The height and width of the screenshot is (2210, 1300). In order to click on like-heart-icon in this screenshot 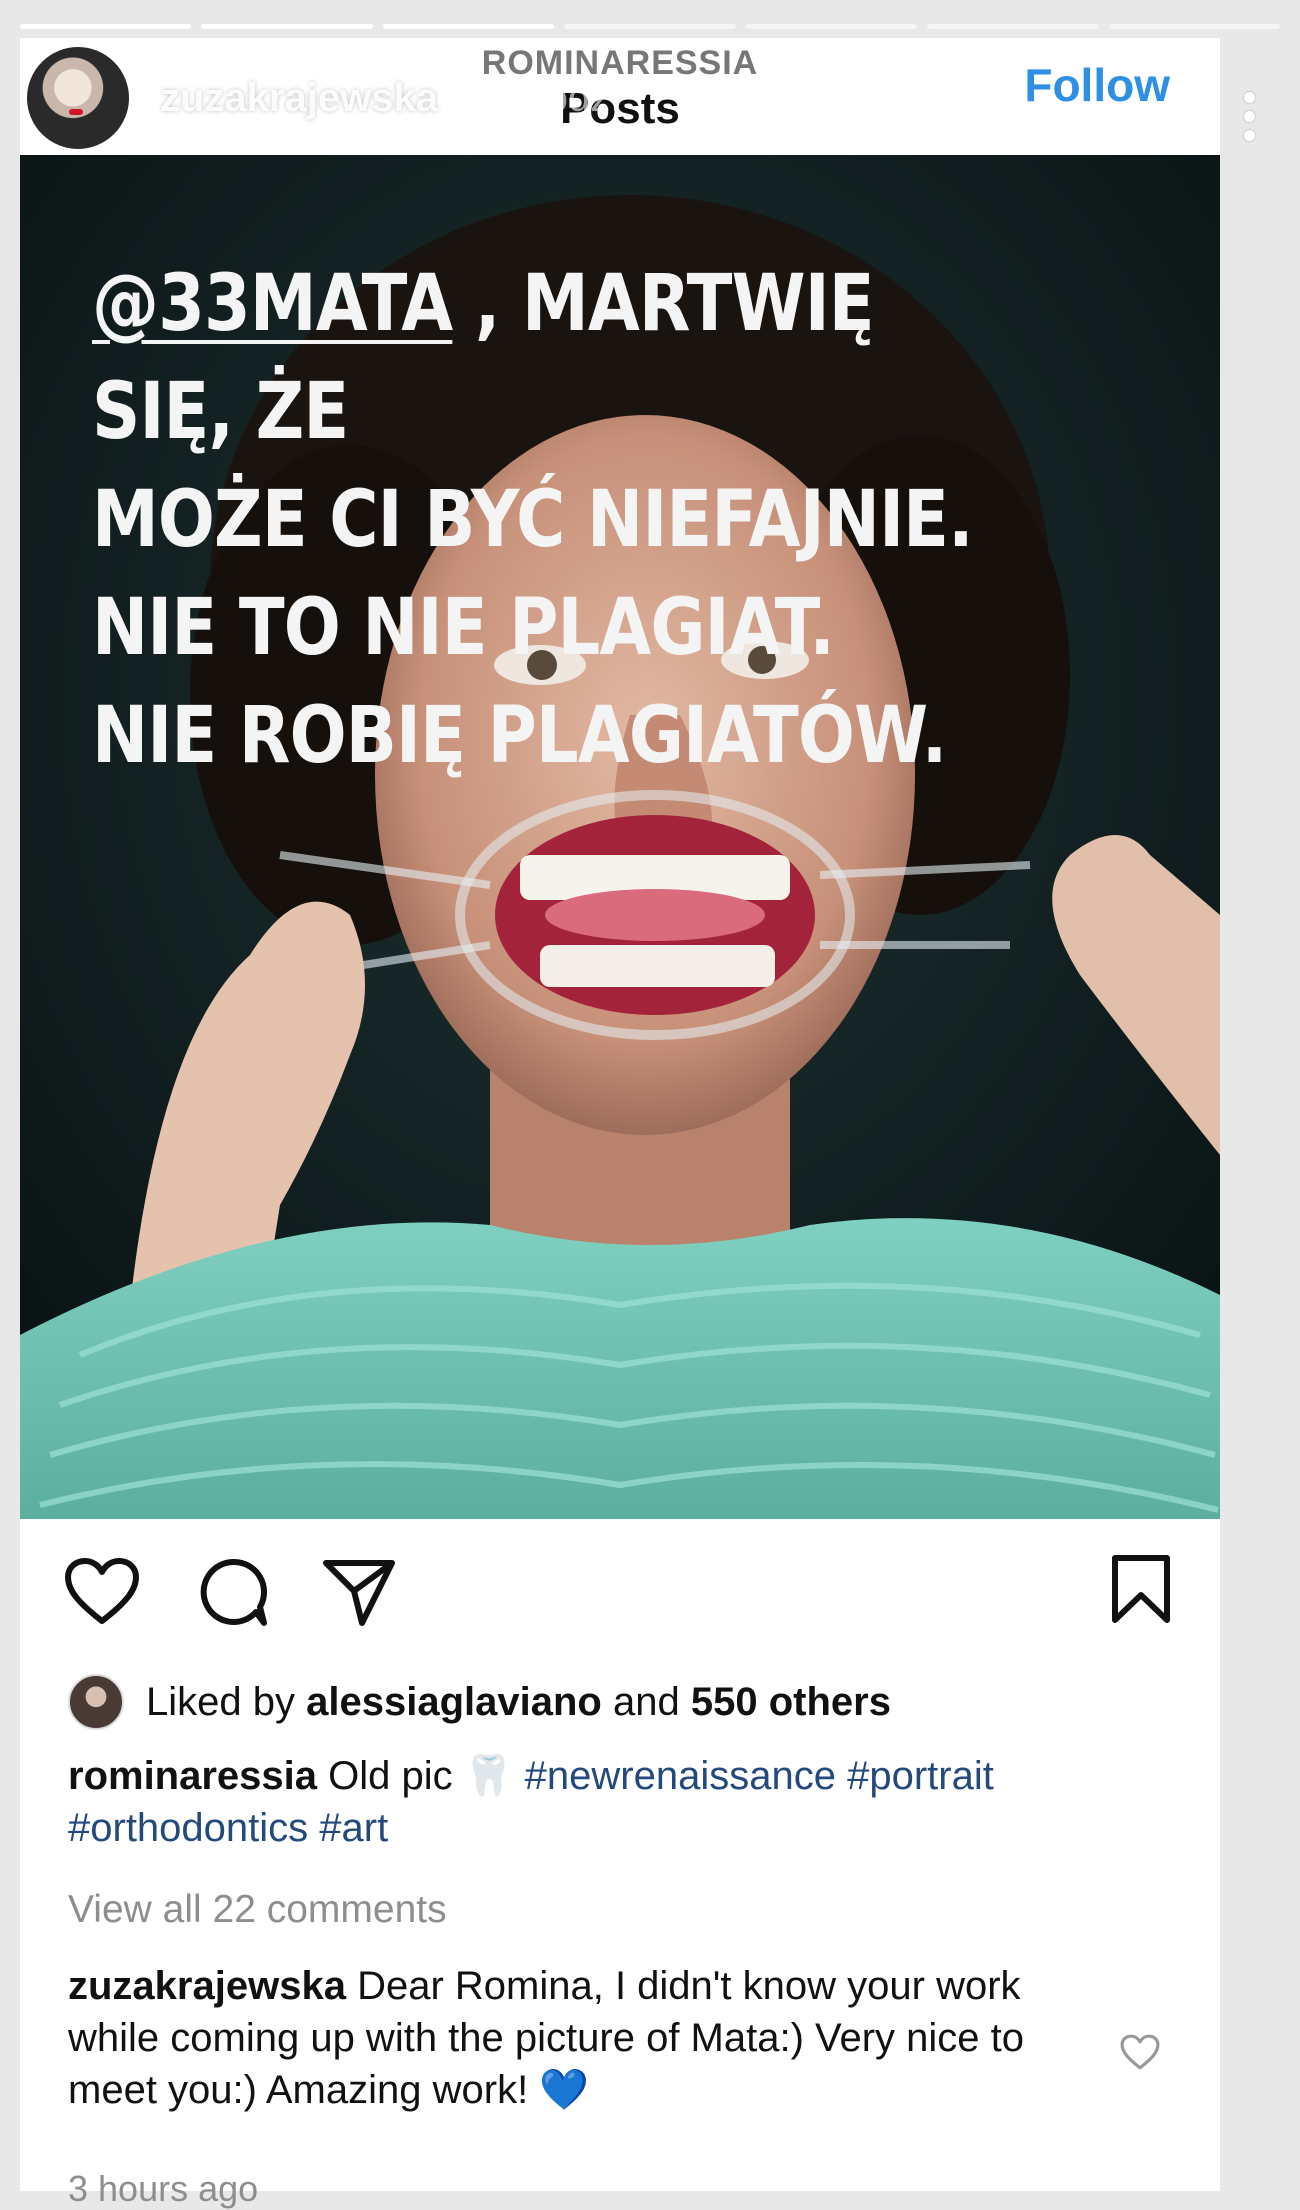, I will do `click(102, 1593)`.